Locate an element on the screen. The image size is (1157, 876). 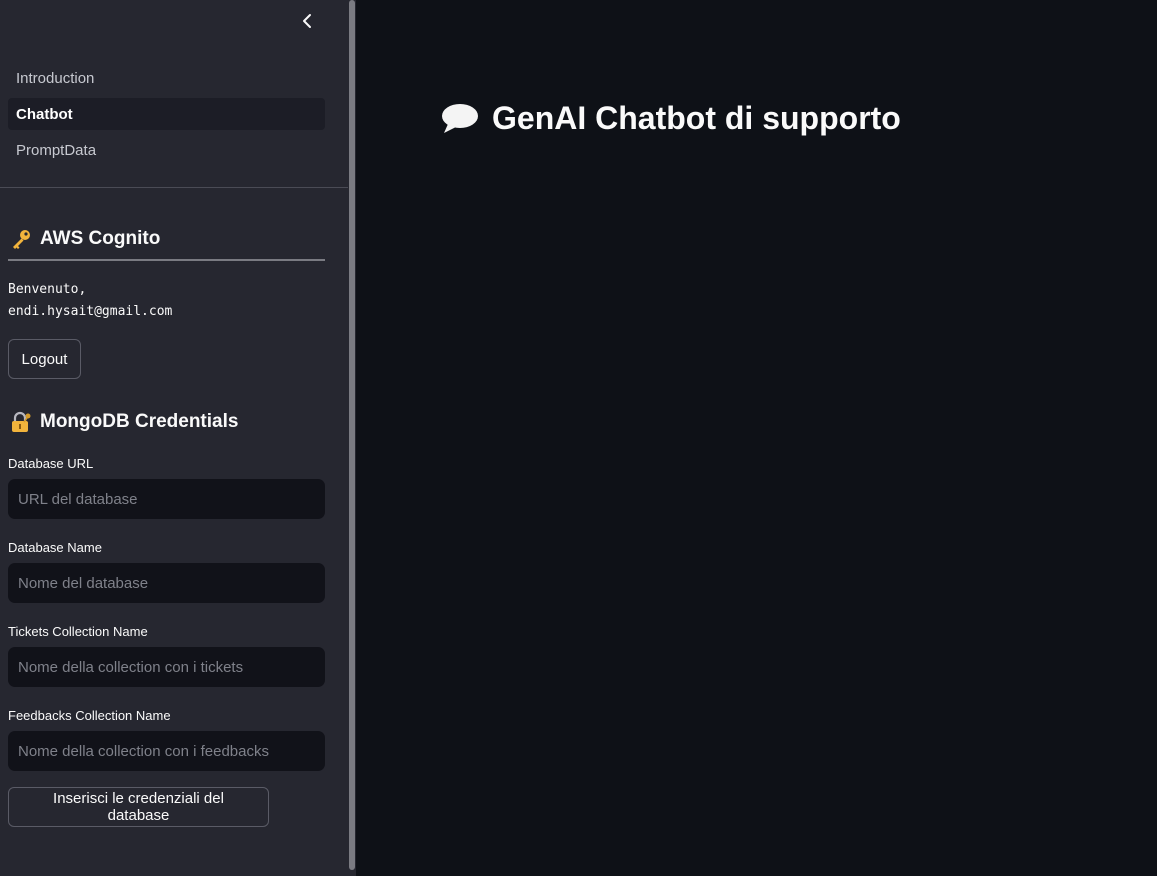
page-title: GenAI Chatbot di supporto is located at coordinates (670, 118).